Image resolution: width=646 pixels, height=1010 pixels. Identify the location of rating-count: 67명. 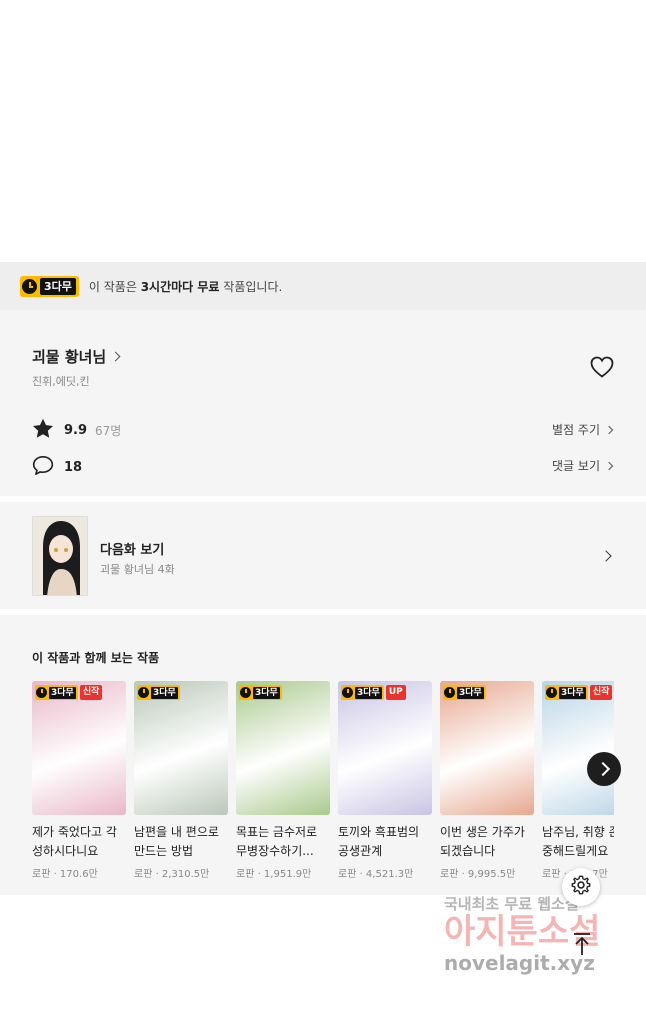
(108, 431).